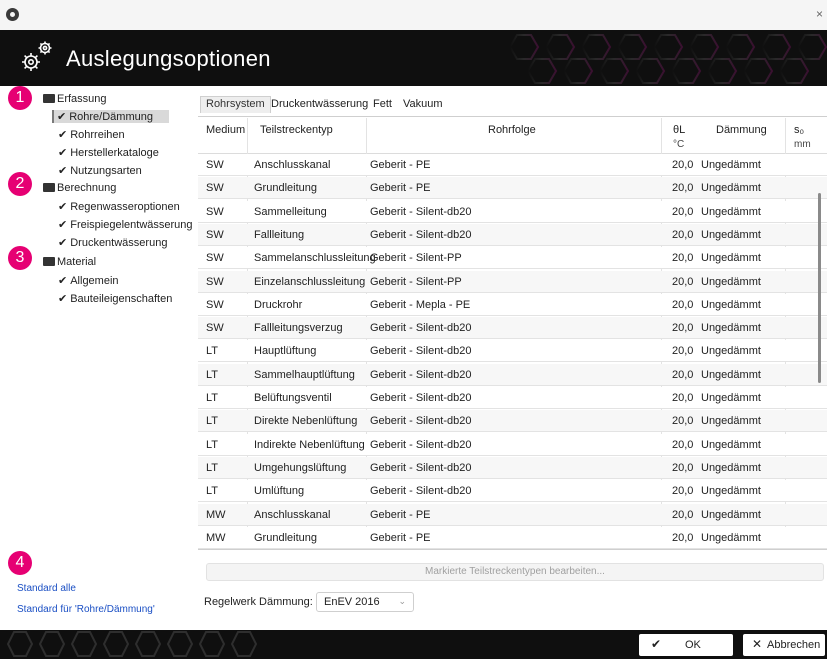 The height and width of the screenshot is (659, 827). What do you see at coordinates (382, 104) in the screenshot?
I see `tab-fett: Fett` at bounding box center [382, 104].